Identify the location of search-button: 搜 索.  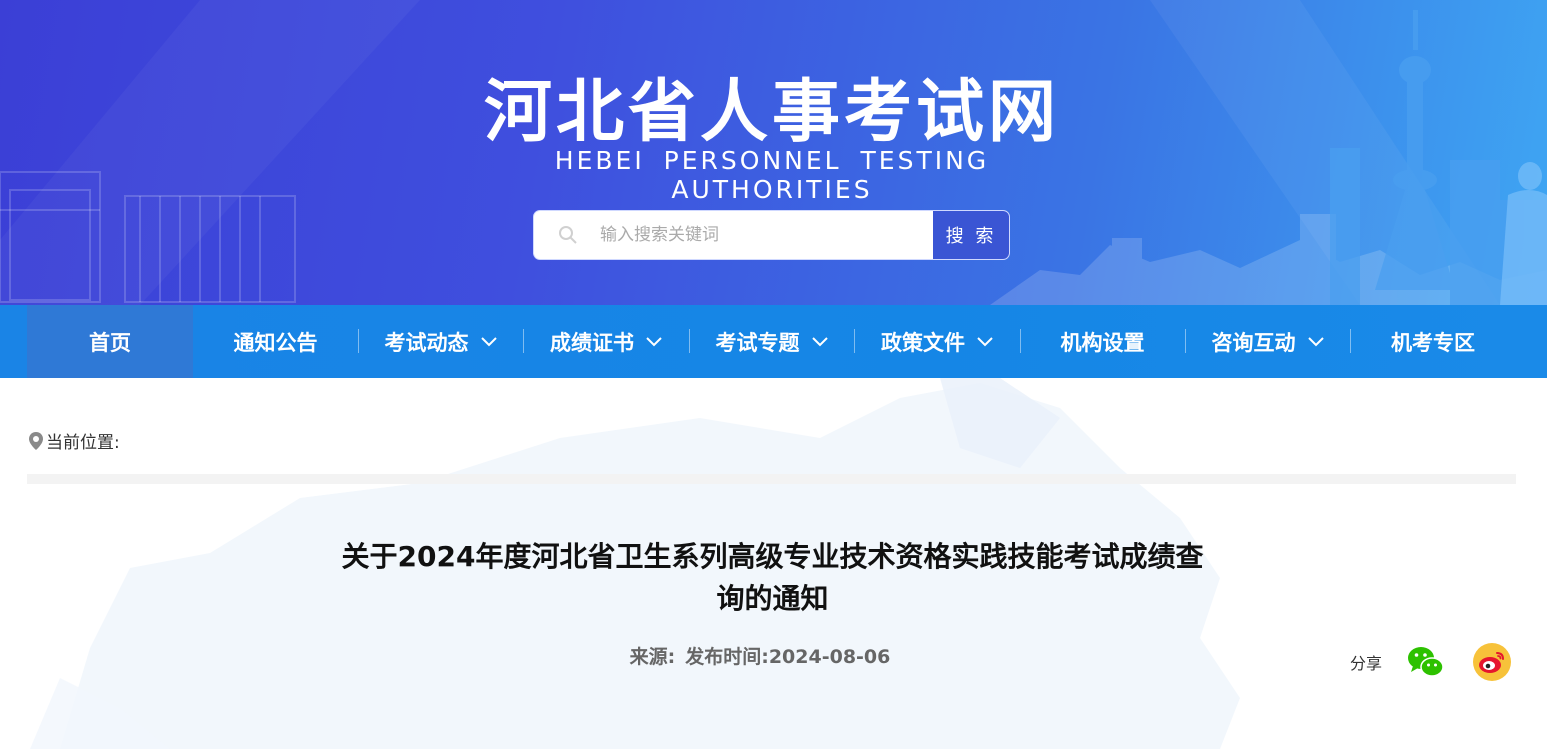
(970, 235).